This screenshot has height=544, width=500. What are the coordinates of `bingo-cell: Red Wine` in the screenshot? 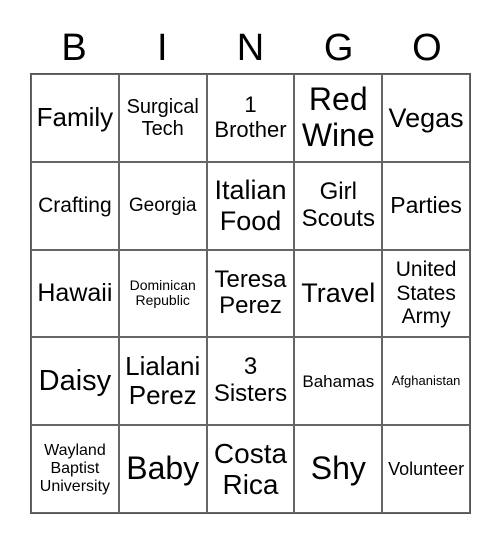 It's located at (338, 118).